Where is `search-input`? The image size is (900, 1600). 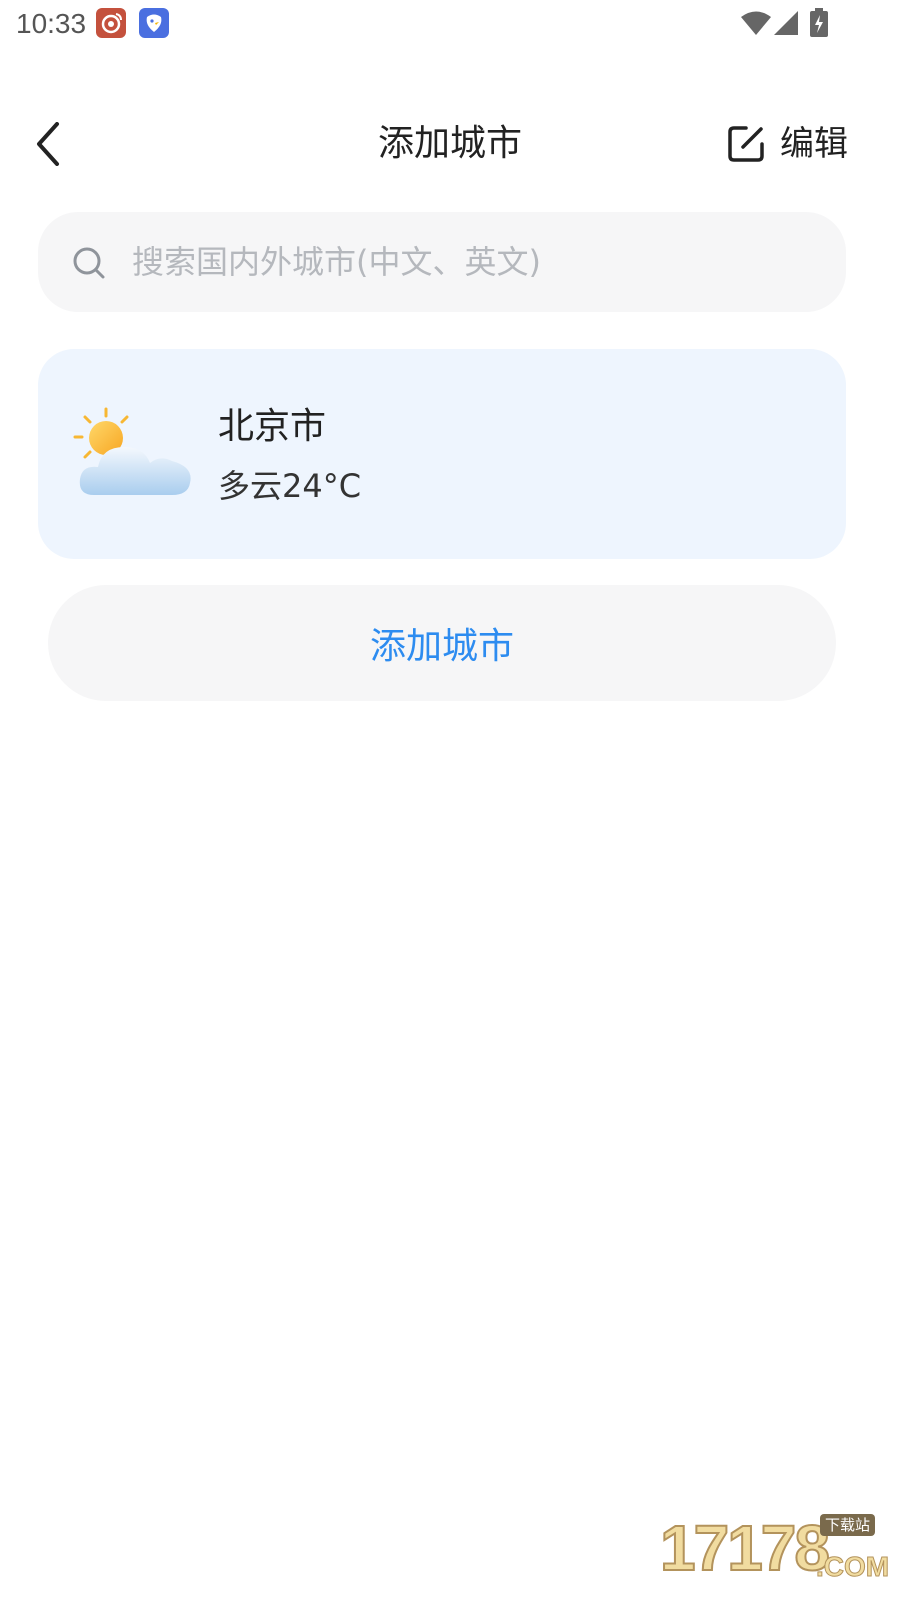
search-input is located at coordinates (472, 262).